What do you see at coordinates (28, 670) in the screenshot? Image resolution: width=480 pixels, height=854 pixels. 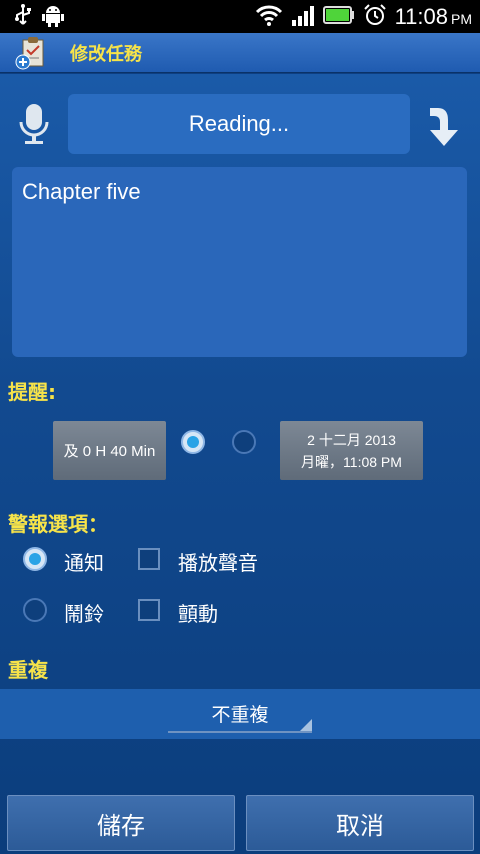 I see `repeat-label: 重複` at bounding box center [28, 670].